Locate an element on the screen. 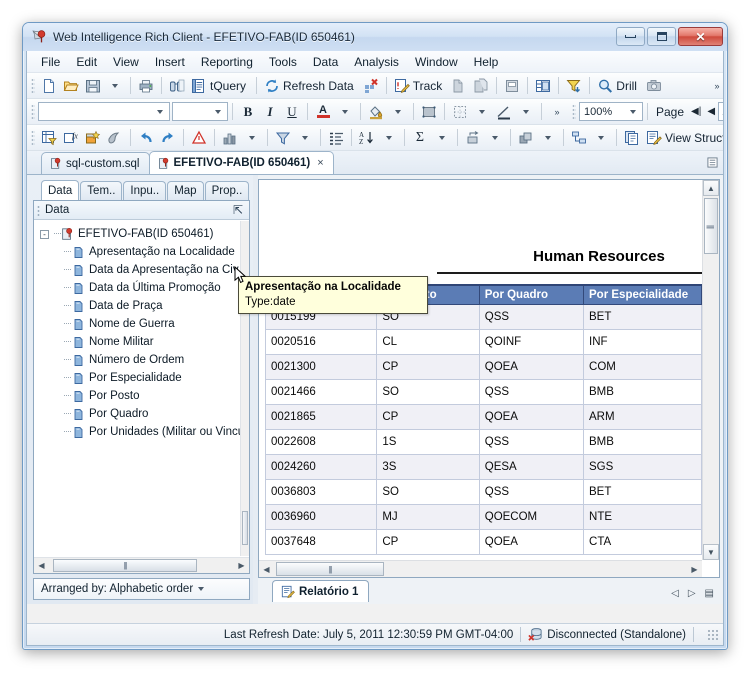 This screenshot has width=749, height=674. cell-por-quadro: QOEA is located at coordinates (531, 367).